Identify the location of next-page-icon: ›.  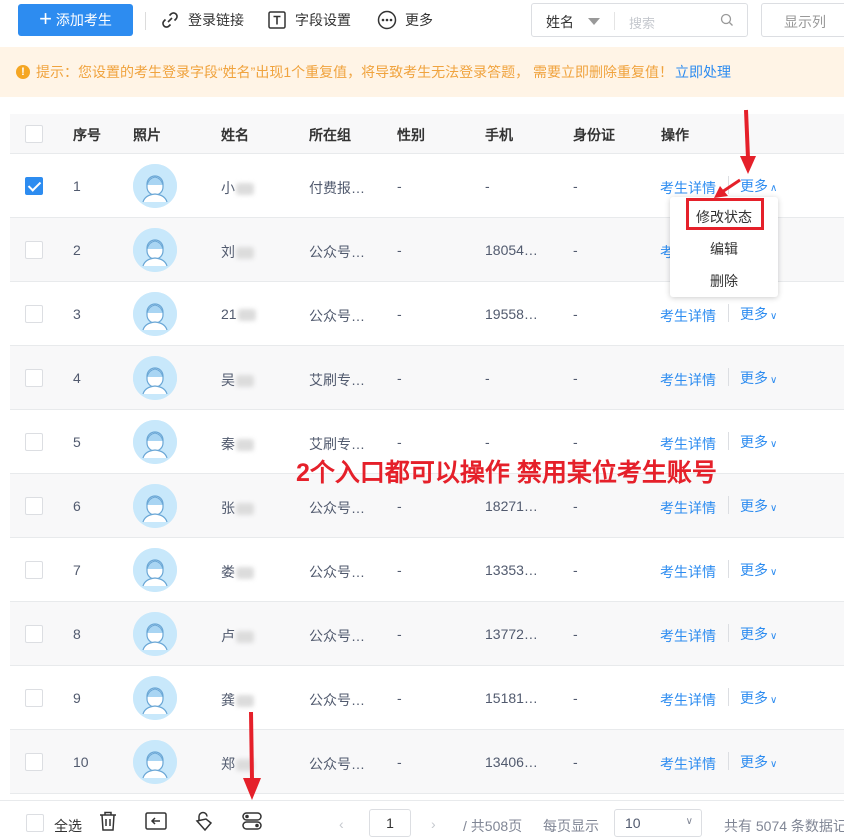
(433, 824).